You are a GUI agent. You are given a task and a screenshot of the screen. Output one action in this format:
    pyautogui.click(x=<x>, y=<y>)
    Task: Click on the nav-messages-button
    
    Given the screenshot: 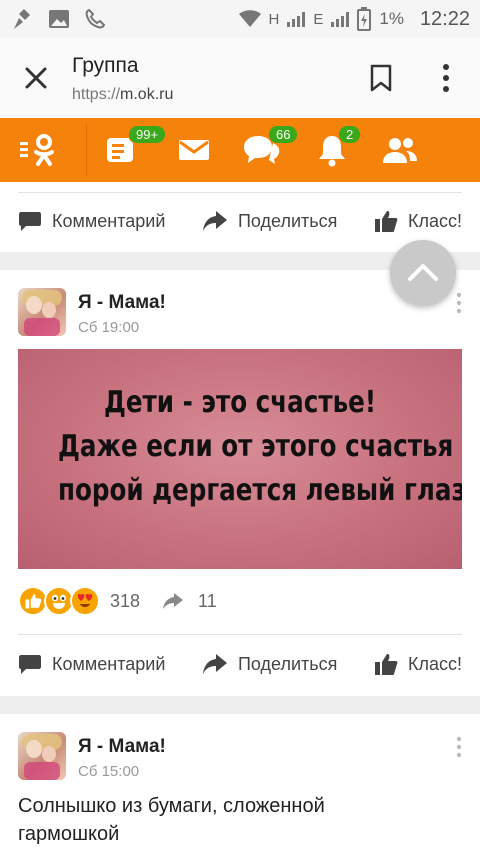 What is the action you would take?
    pyautogui.click(x=194, y=150)
    